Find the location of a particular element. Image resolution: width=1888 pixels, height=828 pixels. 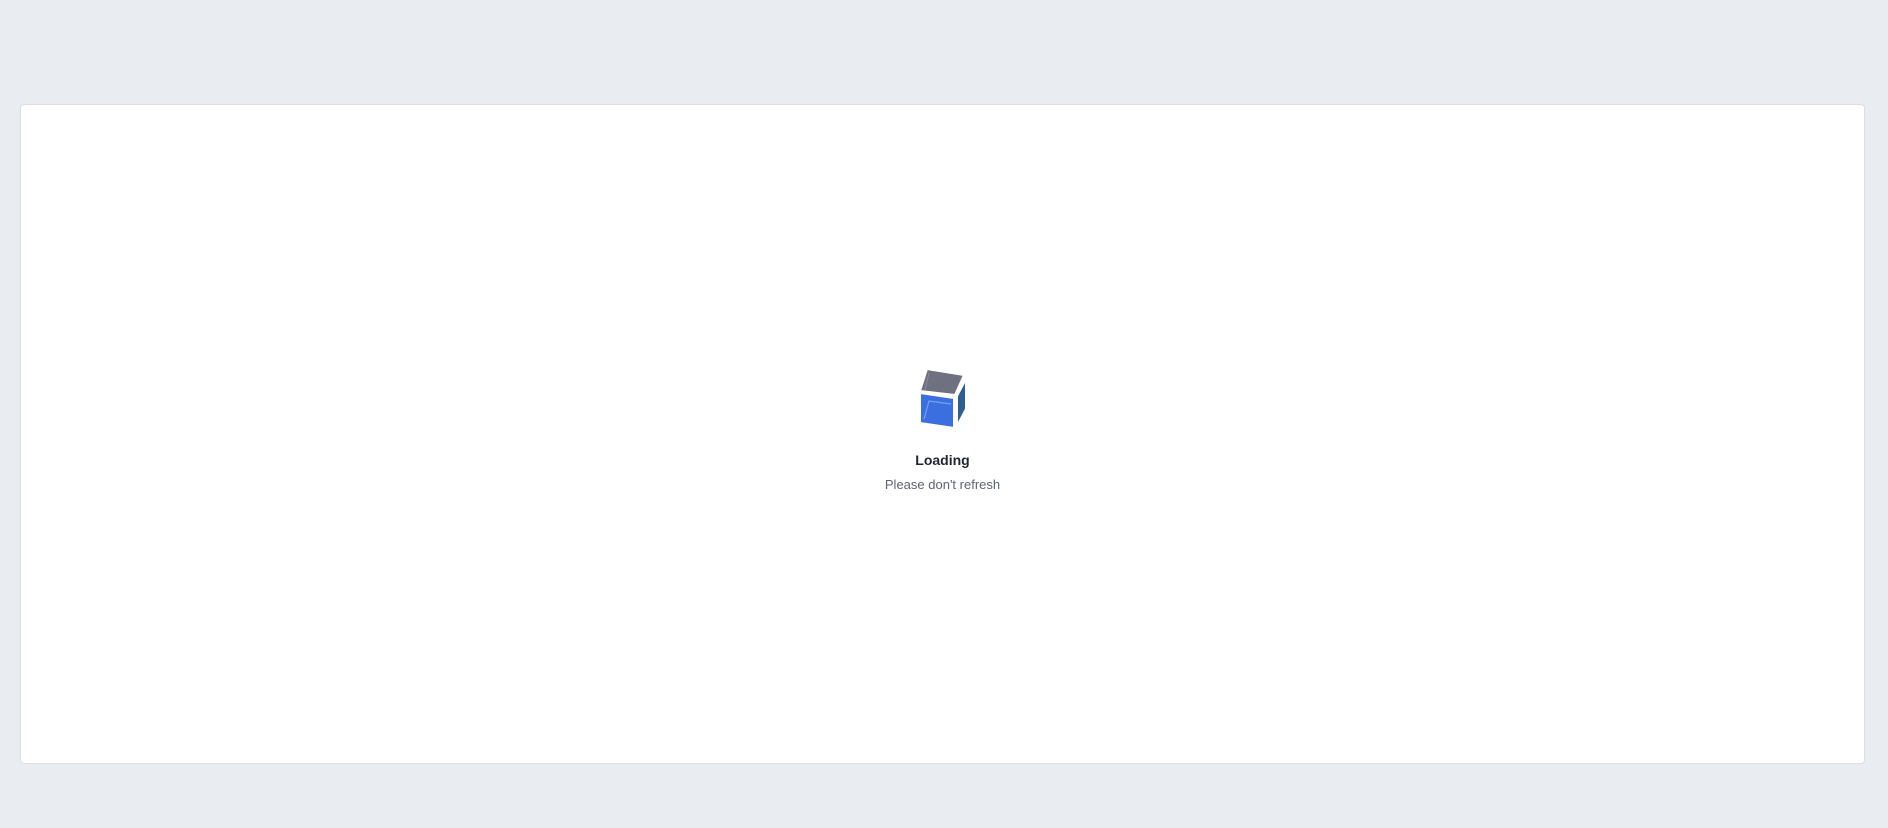

cube-icon is located at coordinates (943, 398).